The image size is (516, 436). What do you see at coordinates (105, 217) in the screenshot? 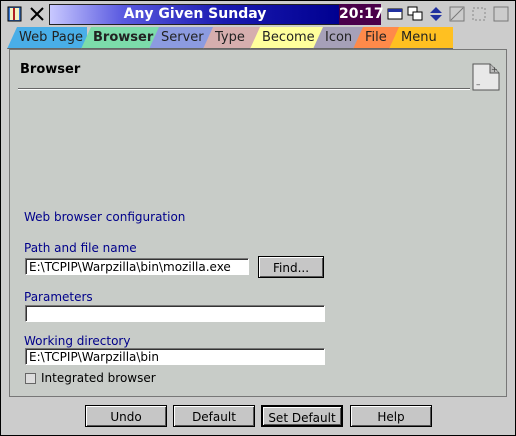
I see `section-title: Web browser configuration` at bounding box center [105, 217].